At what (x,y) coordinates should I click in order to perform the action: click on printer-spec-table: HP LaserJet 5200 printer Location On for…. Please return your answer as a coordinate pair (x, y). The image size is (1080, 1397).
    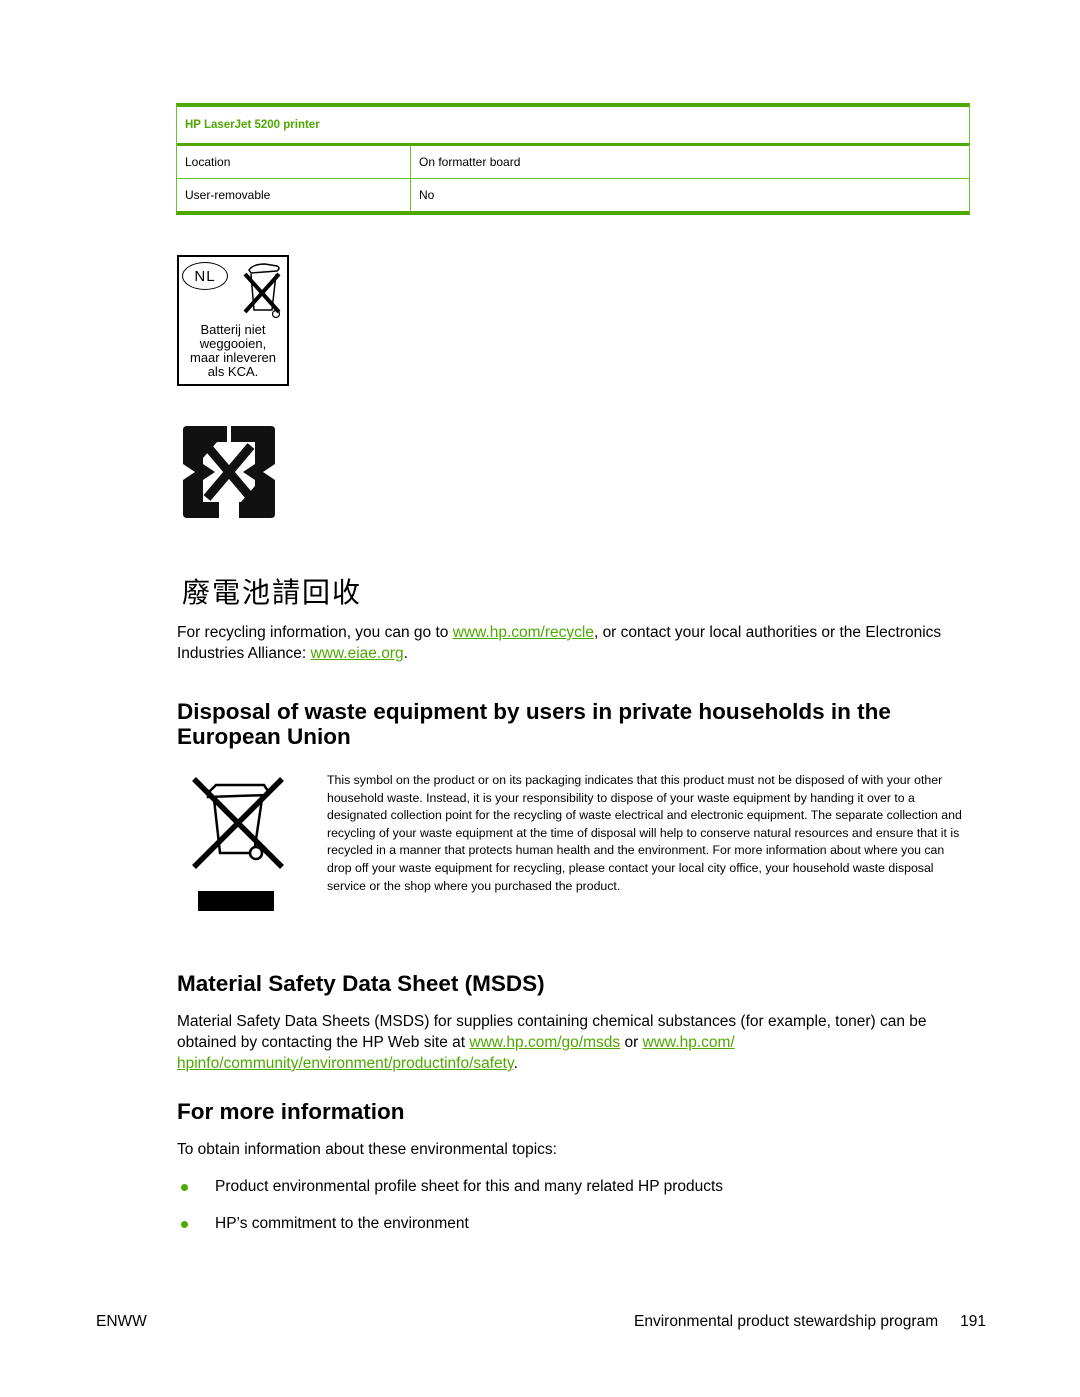
    Looking at the image, I should click on (573, 159).